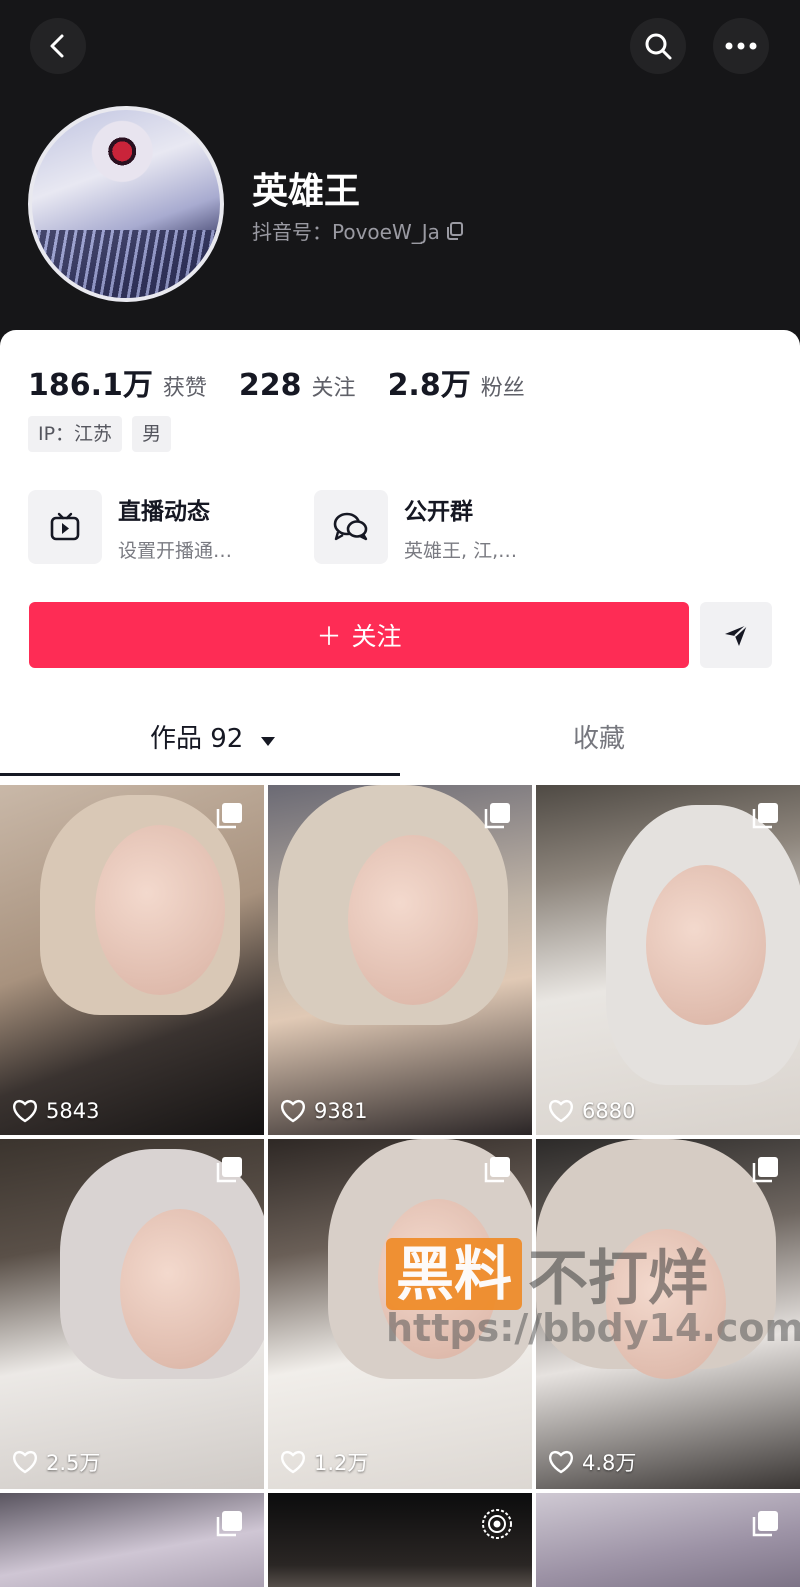 The height and width of the screenshot is (1587, 800). I want to click on live-updates-title: 直播动态, so click(164, 511).